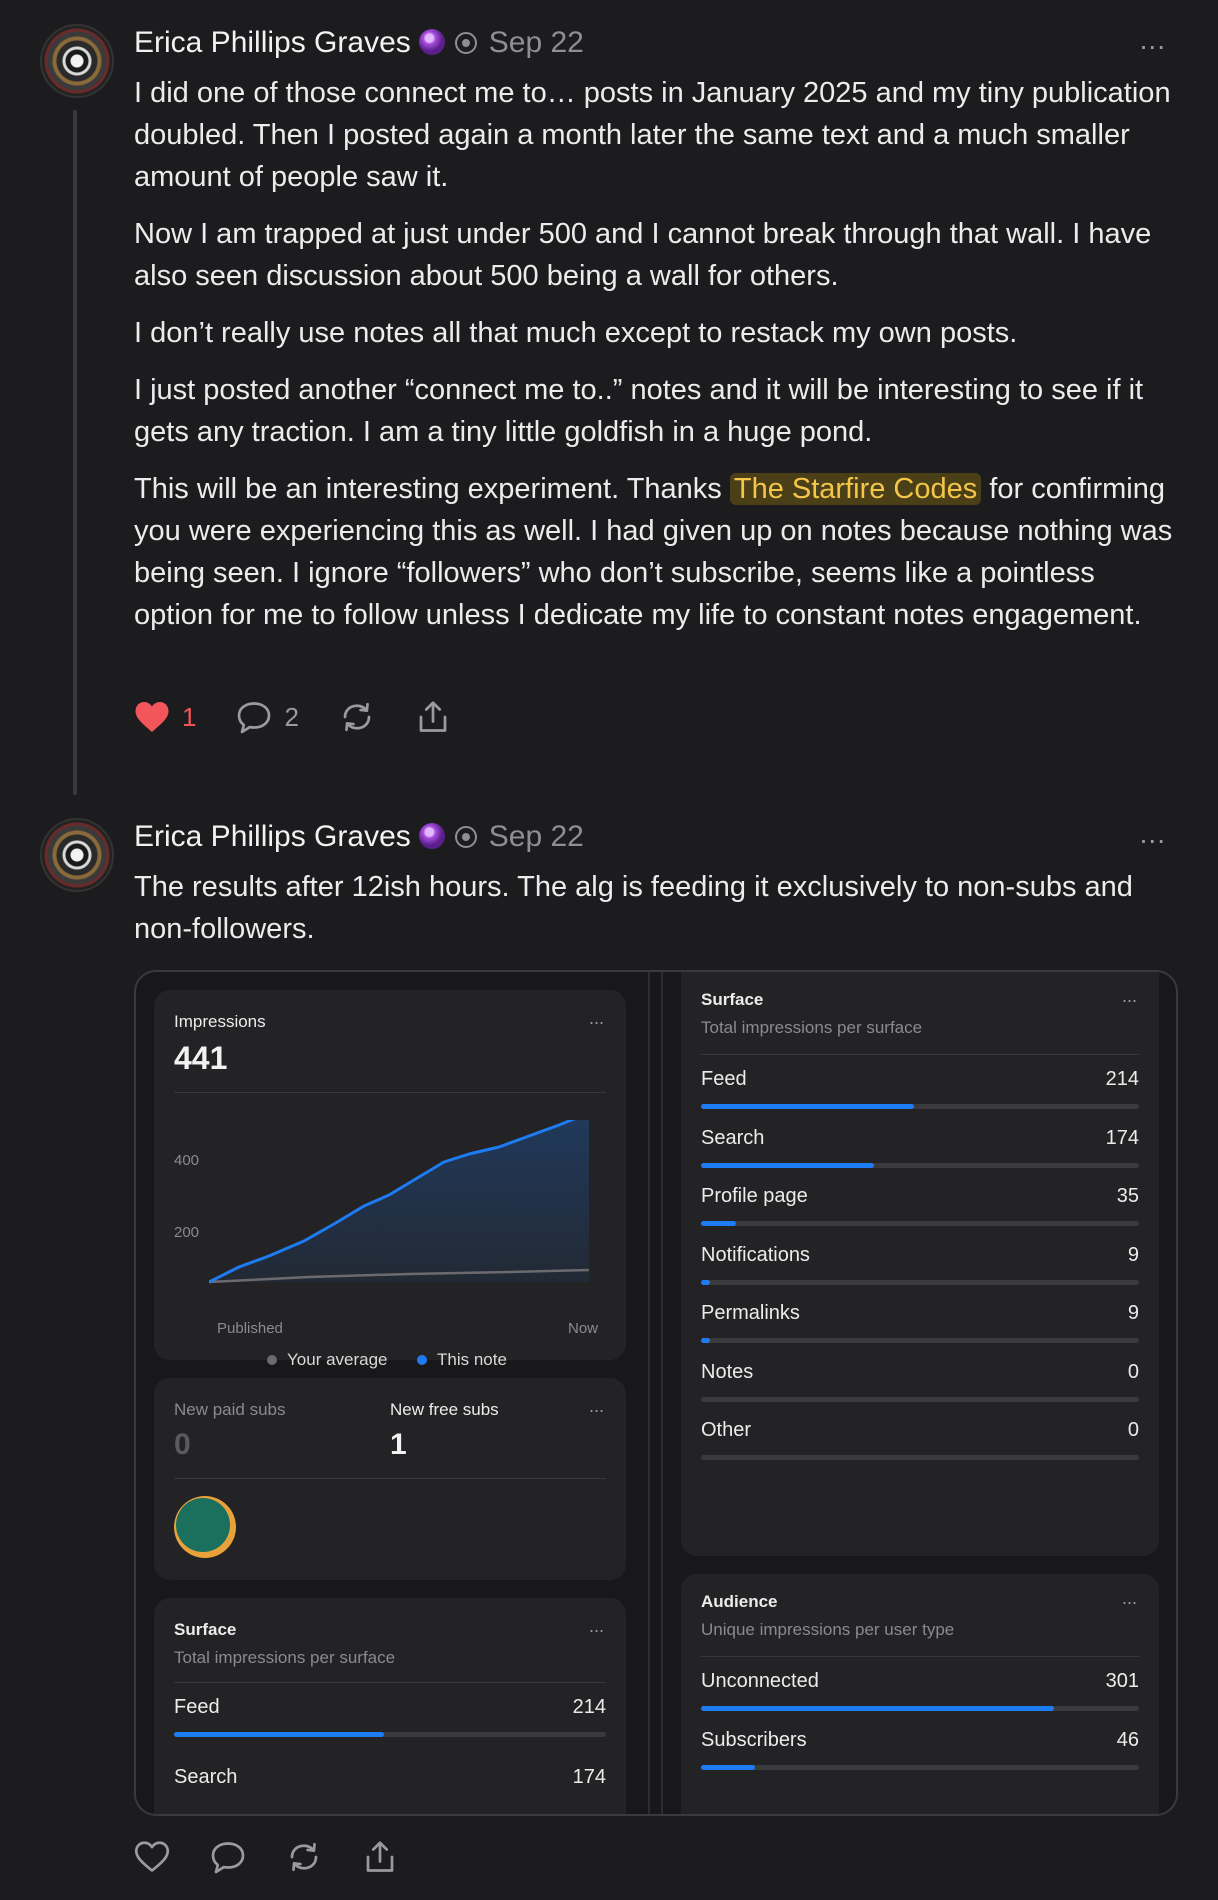 This screenshot has height=1900, width=1218. I want to click on row-label: Notifications, so click(755, 1254).